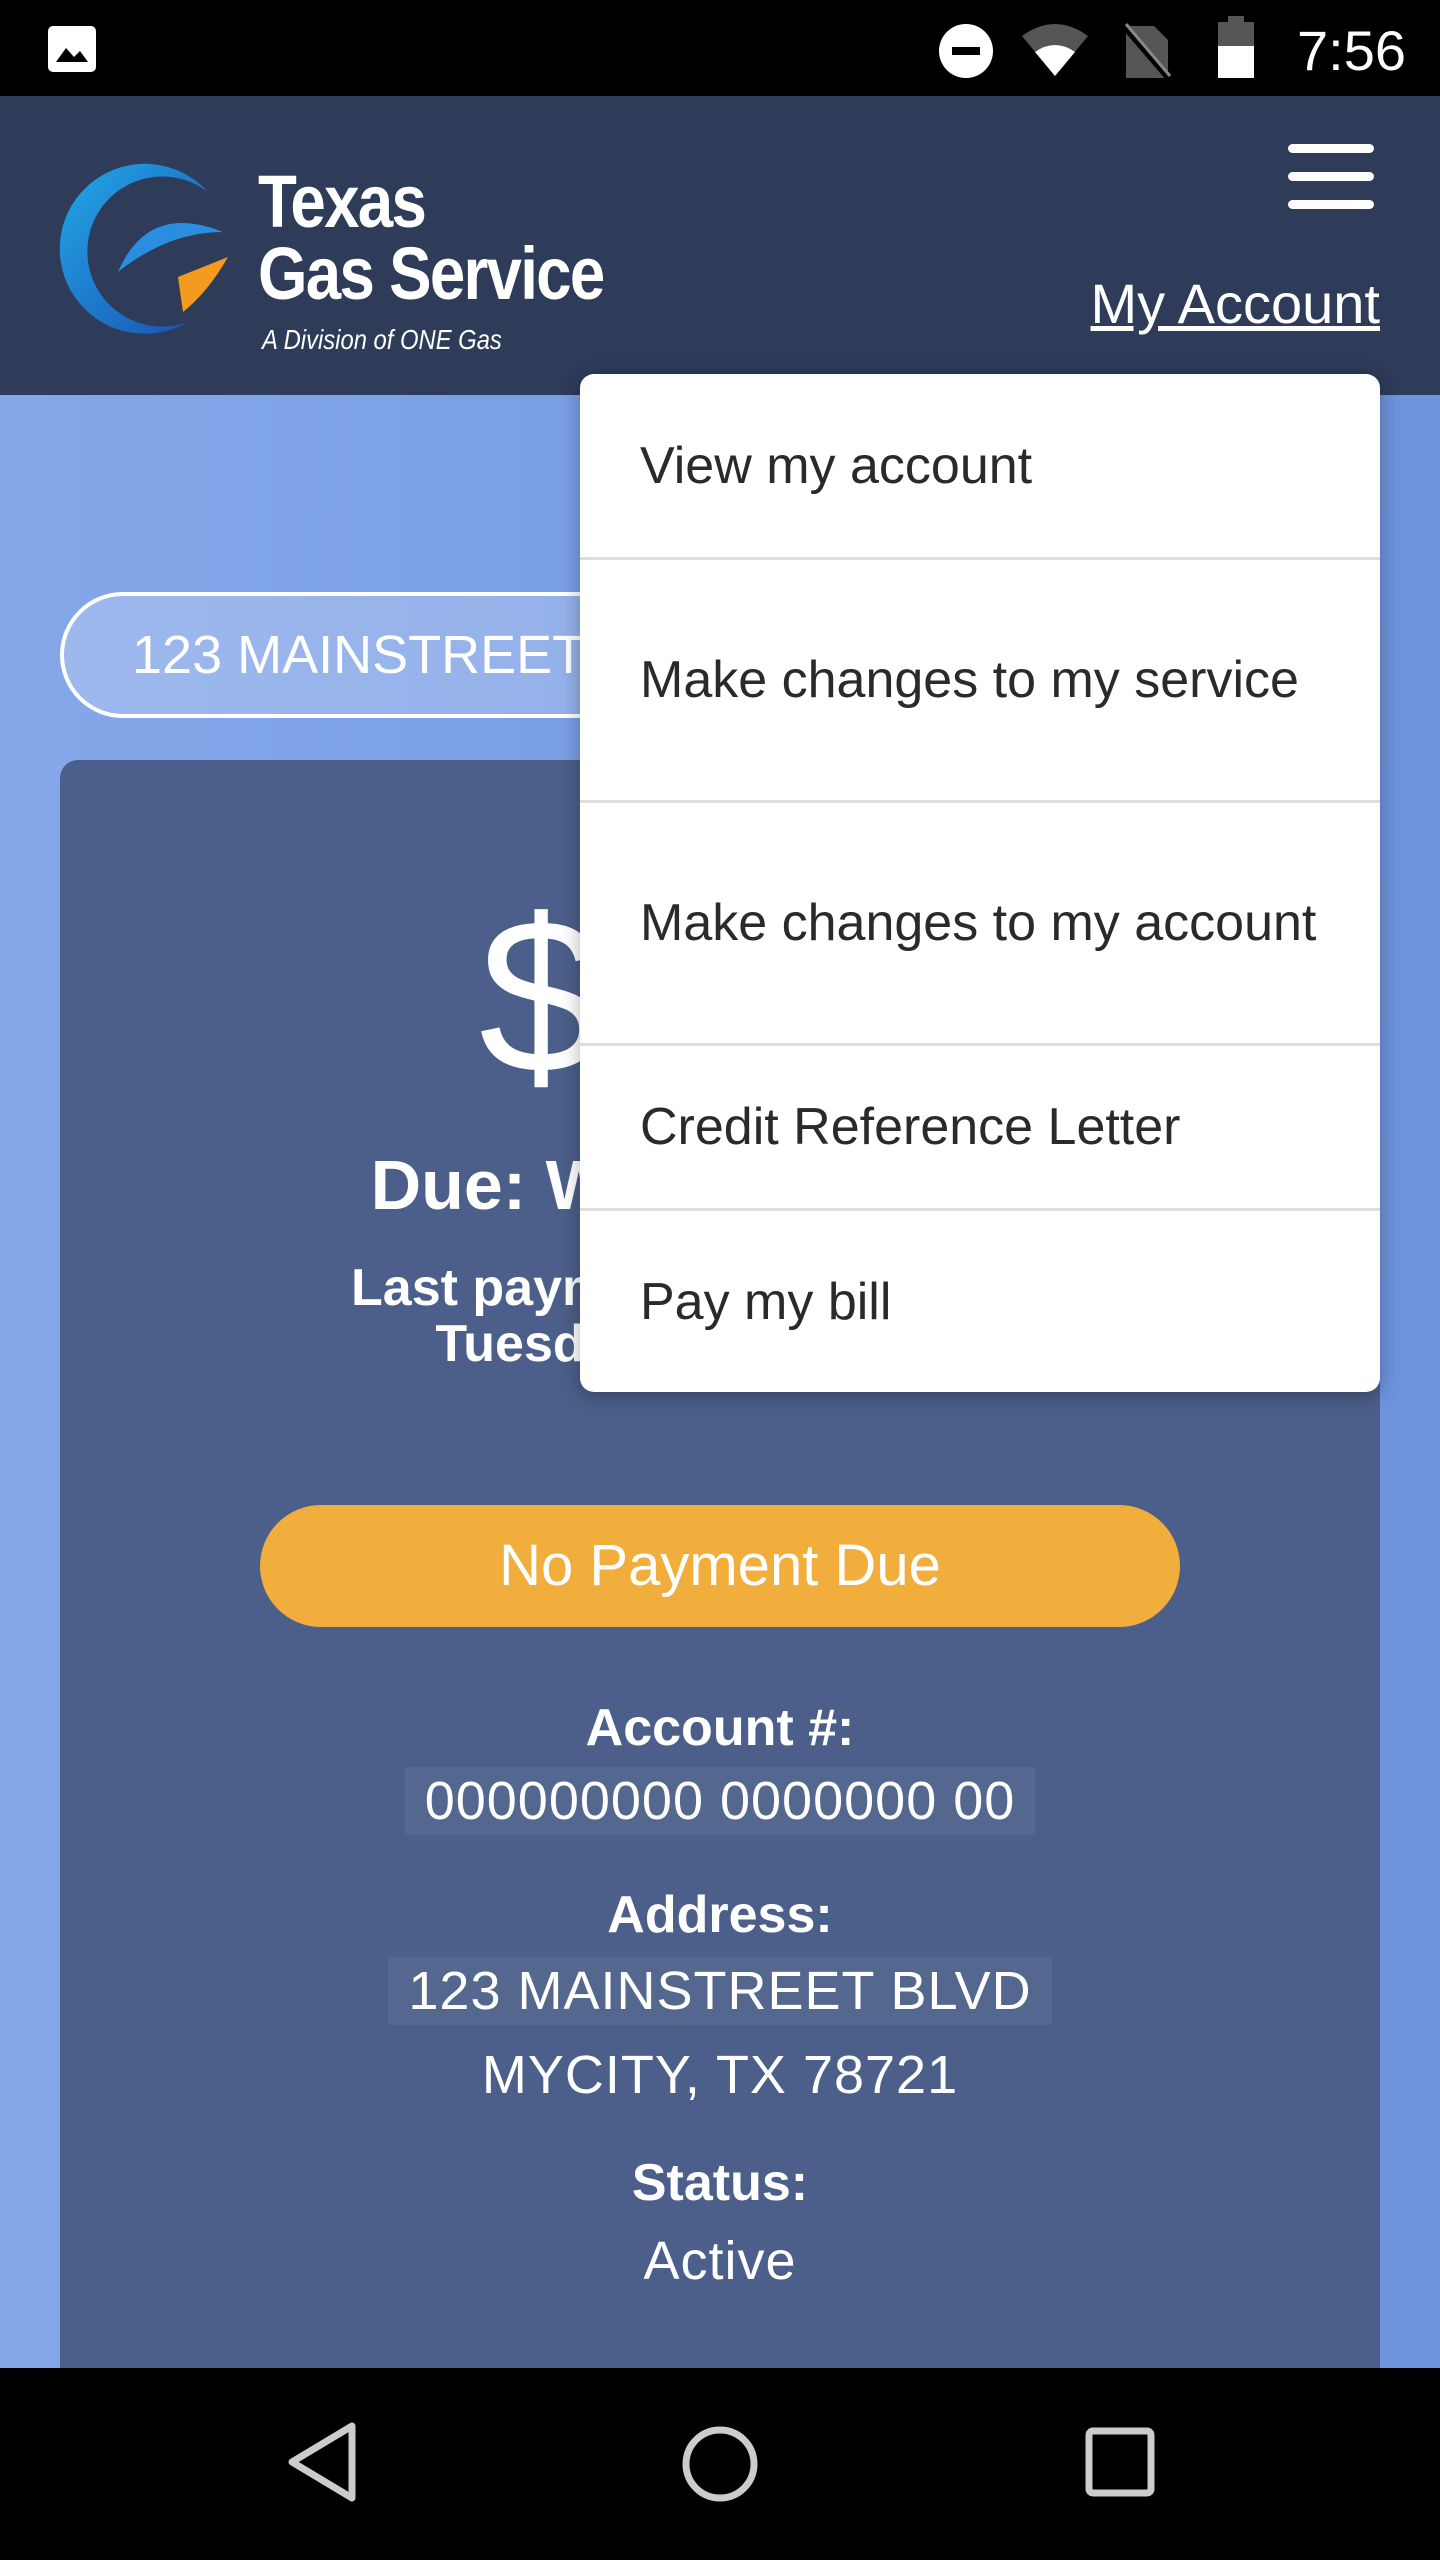 This screenshot has width=1440, height=2560. I want to click on account-number: 000000000 0000000 00, so click(720, 1801).